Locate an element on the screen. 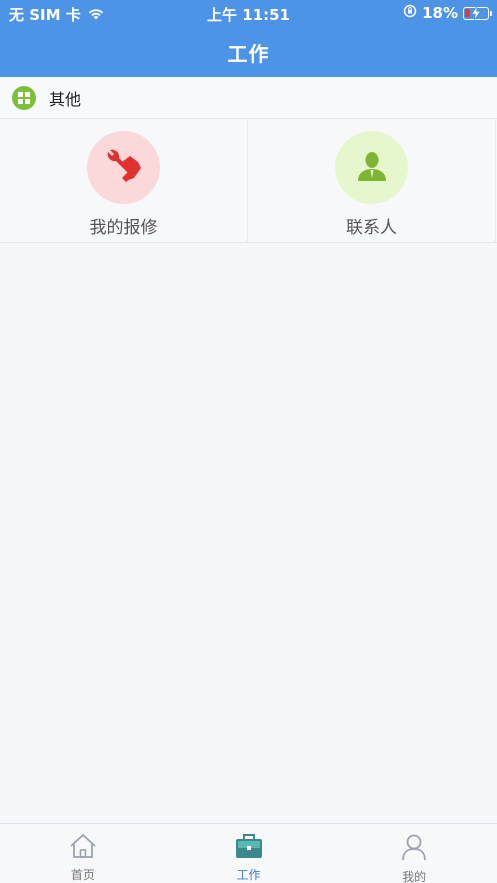 The width and height of the screenshot is (497, 883). tab-label: 工作 is located at coordinates (248, 875).